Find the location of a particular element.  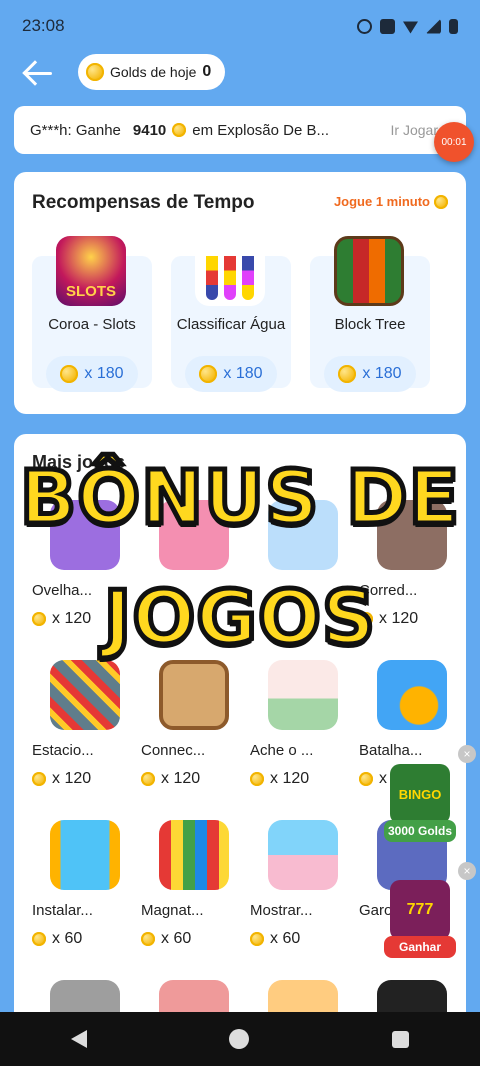

reward-tile: Block Tree x 180 is located at coordinates (370, 314).